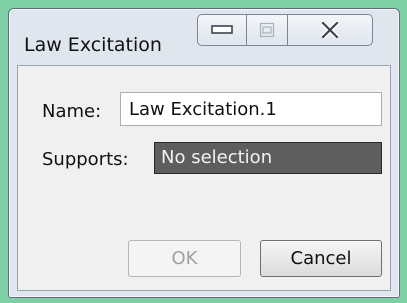 The height and width of the screenshot is (303, 407). I want to click on name-input, so click(251, 109).